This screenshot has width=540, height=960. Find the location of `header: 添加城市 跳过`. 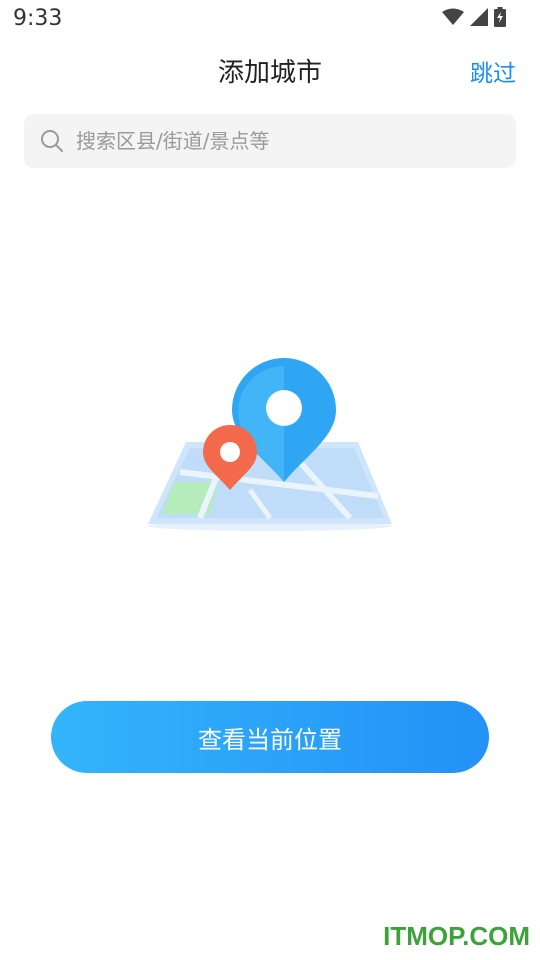

header: 添加城市 跳过 is located at coordinates (270, 69).